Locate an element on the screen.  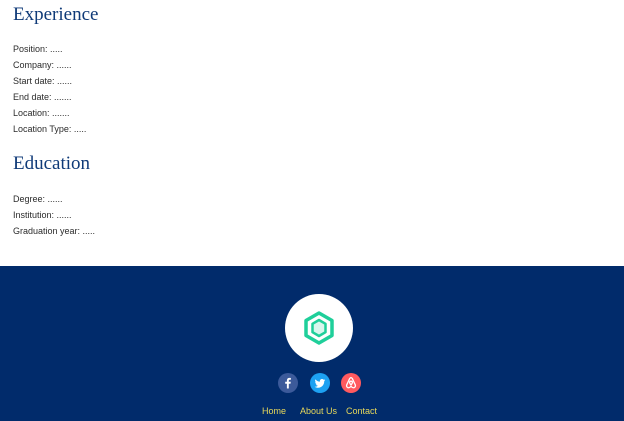
footer-nav: Home About Us Contact is located at coordinates (312, 412).